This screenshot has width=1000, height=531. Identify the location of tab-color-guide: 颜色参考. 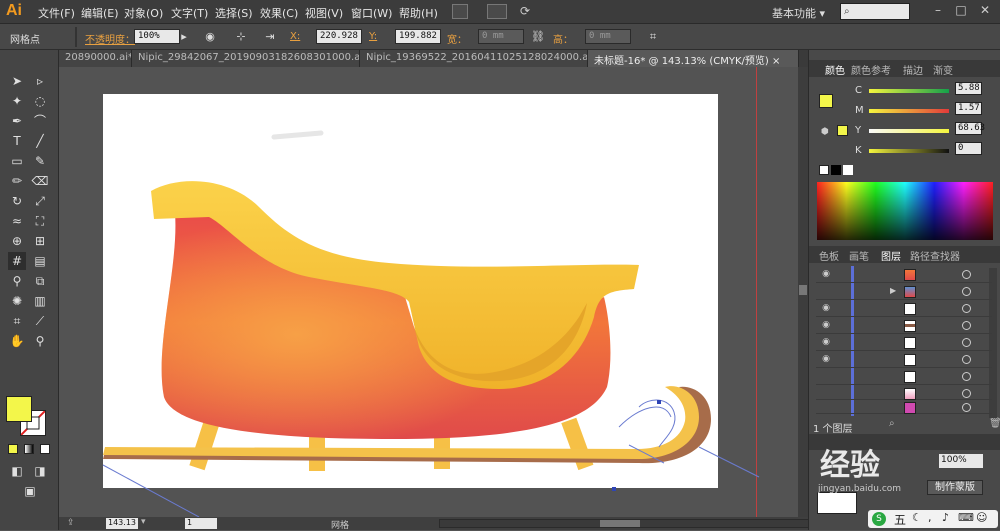
(871, 69).